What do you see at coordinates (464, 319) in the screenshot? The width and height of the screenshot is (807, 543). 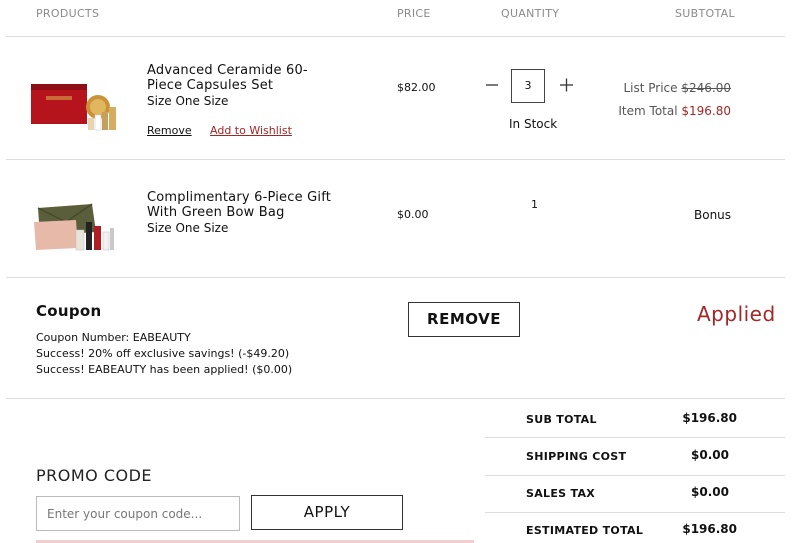 I see `remove-coupon-button: REMOVE` at bounding box center [464, 319].